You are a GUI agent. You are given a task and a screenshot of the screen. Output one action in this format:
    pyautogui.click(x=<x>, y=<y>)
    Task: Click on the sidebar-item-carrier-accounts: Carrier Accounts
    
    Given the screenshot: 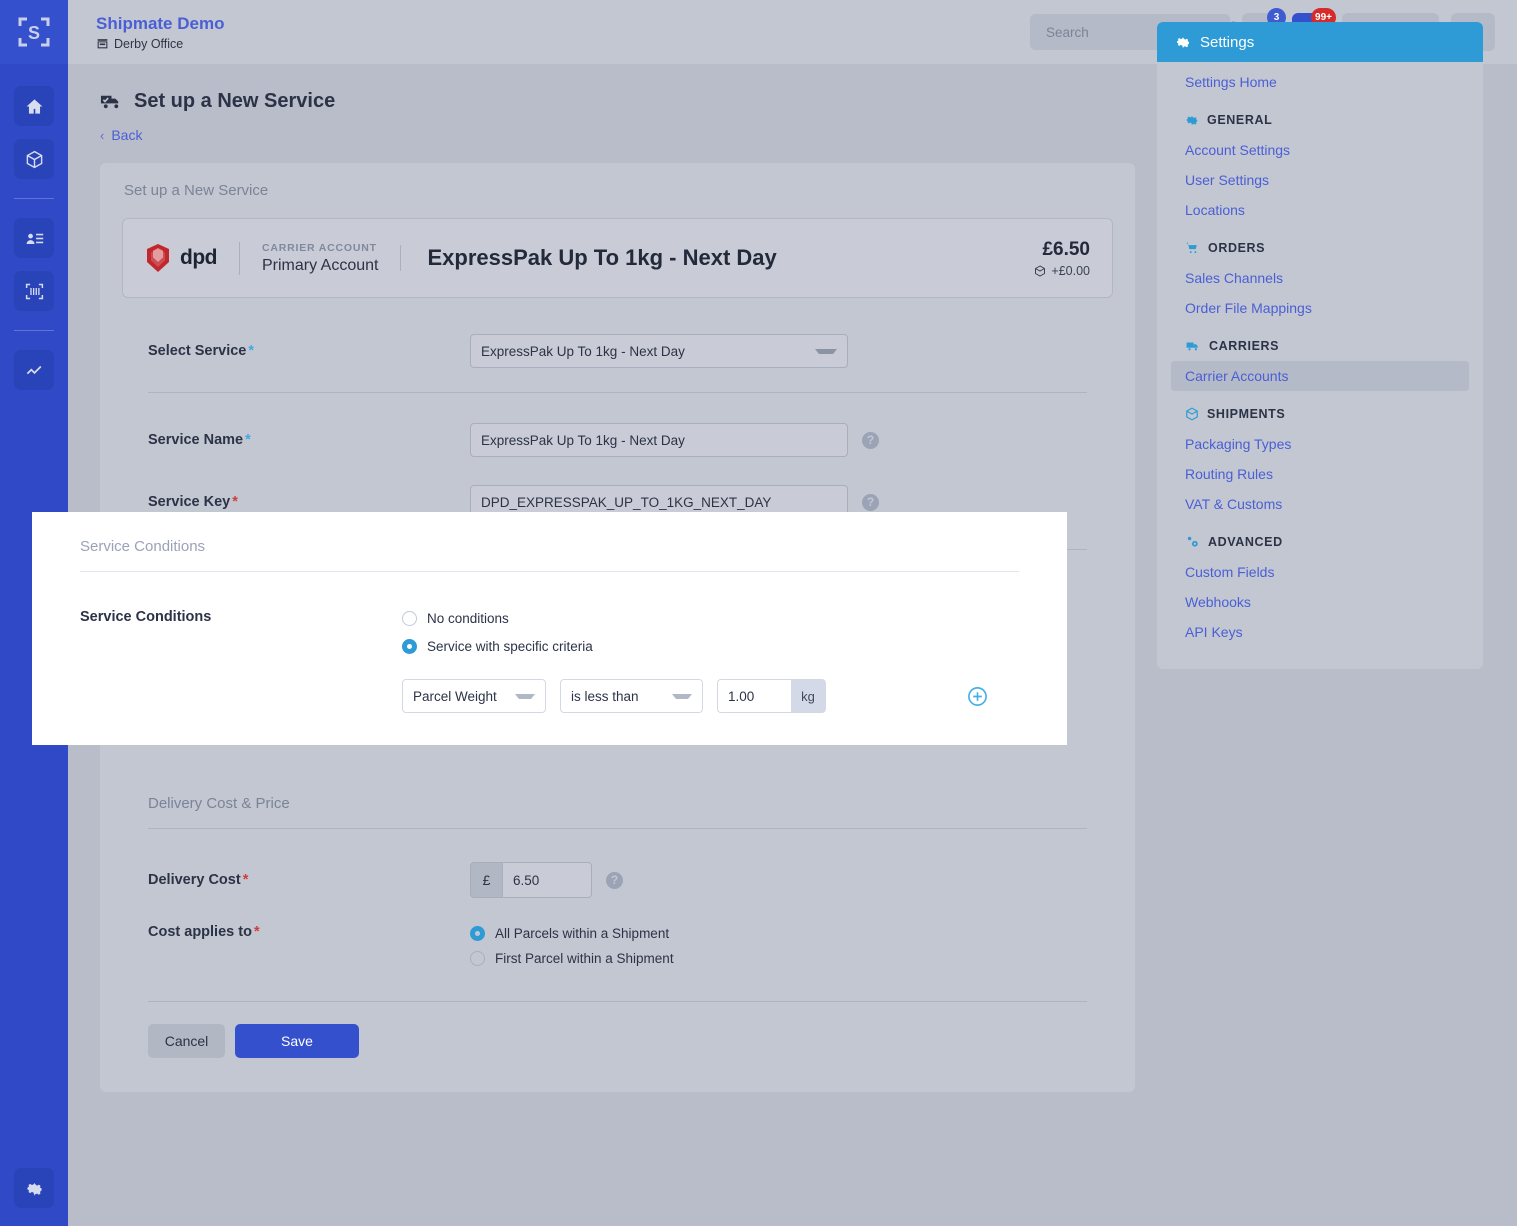 What is the action you would take?
    pyautogui.click(x=1320, y=376)
    